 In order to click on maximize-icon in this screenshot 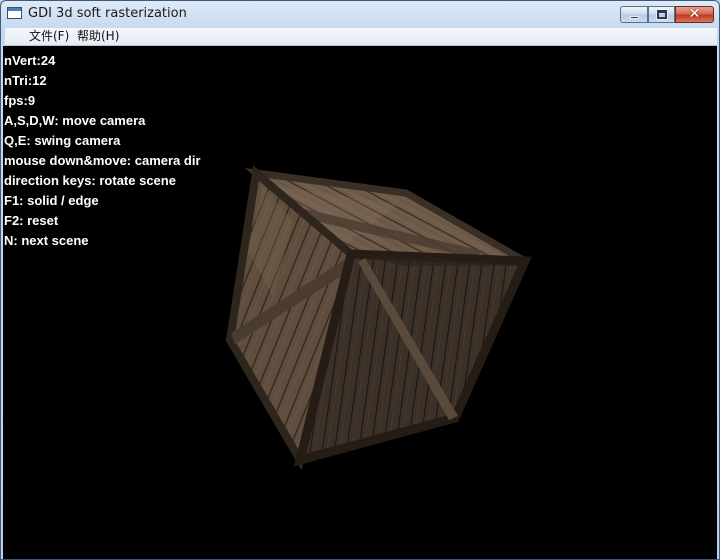, I will do `click(662, 14)`.